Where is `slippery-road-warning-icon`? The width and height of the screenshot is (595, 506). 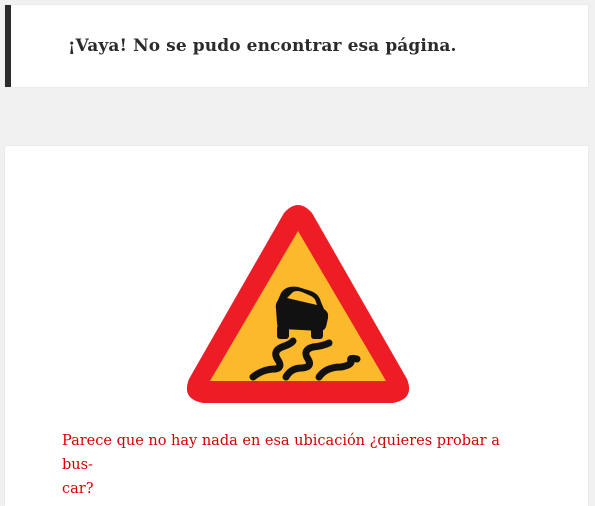
slippery-road-warning-icon is located at coordinates (298, 304).